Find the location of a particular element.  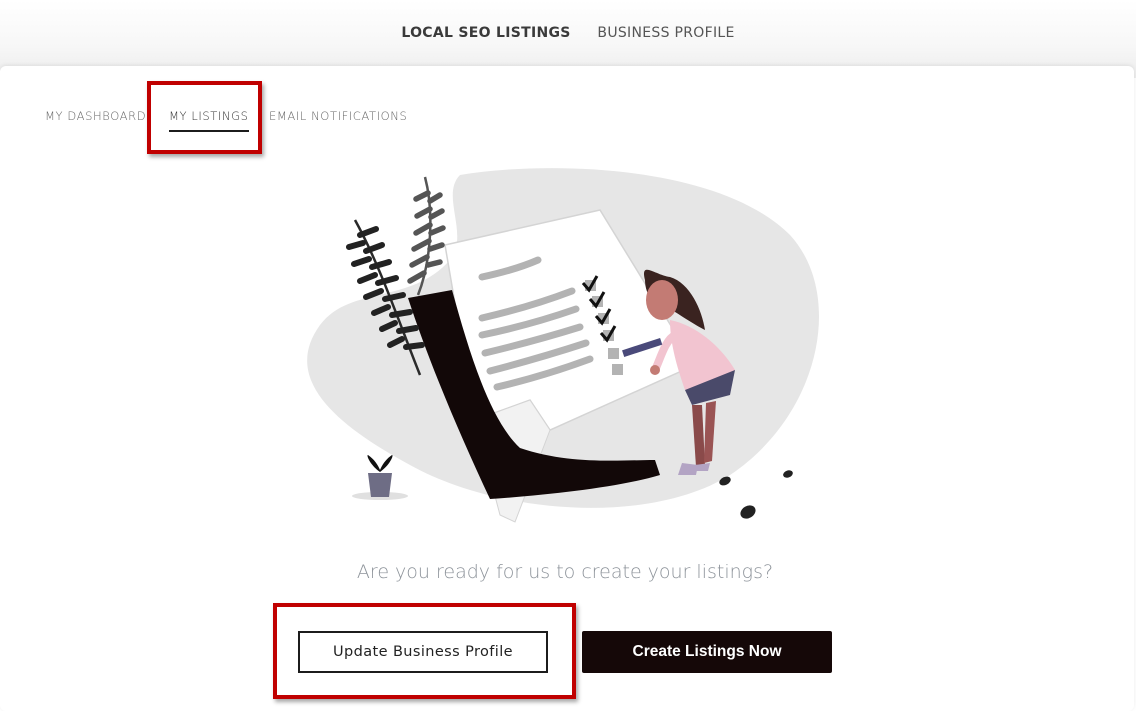

tab-my-listings: MY LISTINGS is located at coordinates (209, 120).